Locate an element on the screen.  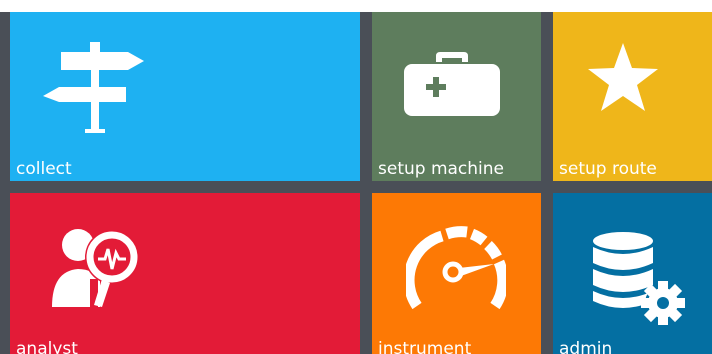
analyst-label: analyst is located at coordinates (47, 346).